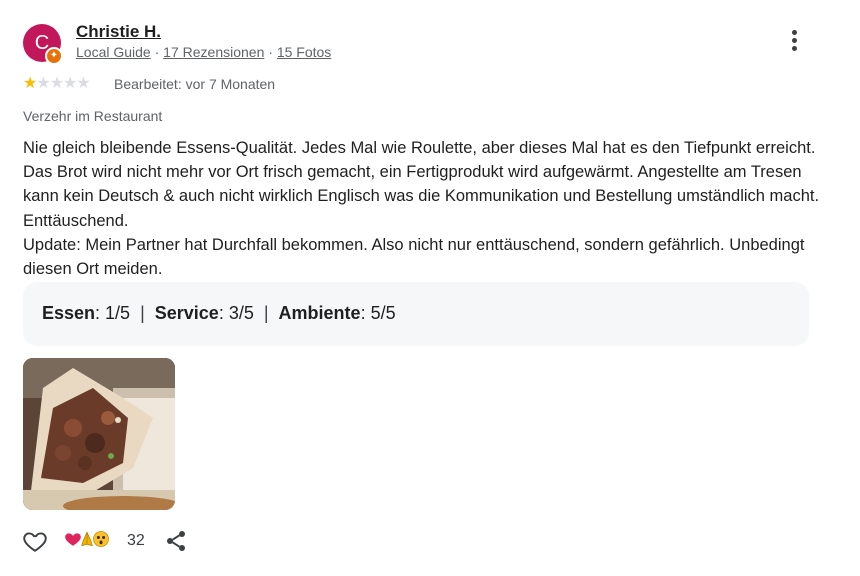 The height and width of the screenshot is (576, 860). I want to click on local-guide-link: Local Guide, so click(113, 52).